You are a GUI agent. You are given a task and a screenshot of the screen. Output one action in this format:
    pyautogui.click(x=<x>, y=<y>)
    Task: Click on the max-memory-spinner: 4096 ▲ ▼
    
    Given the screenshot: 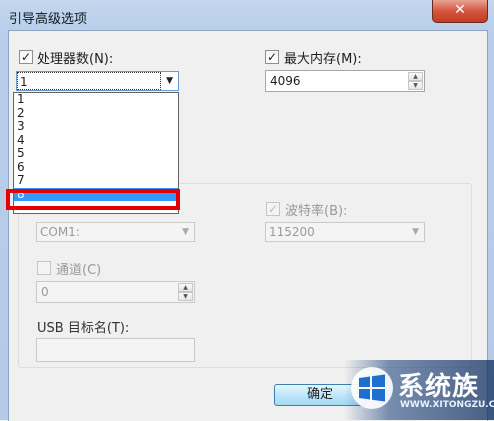 What is the action you would take?
    pyautogui.click(x=345, y=81)
    